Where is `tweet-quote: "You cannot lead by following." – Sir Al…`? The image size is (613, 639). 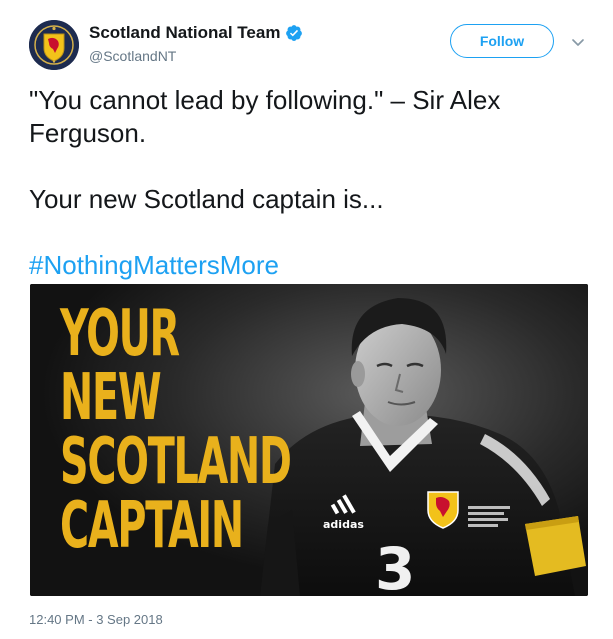
tweet-quote: "You cannot lead by following." – Sir Al… is located at coordinates (265, 116).